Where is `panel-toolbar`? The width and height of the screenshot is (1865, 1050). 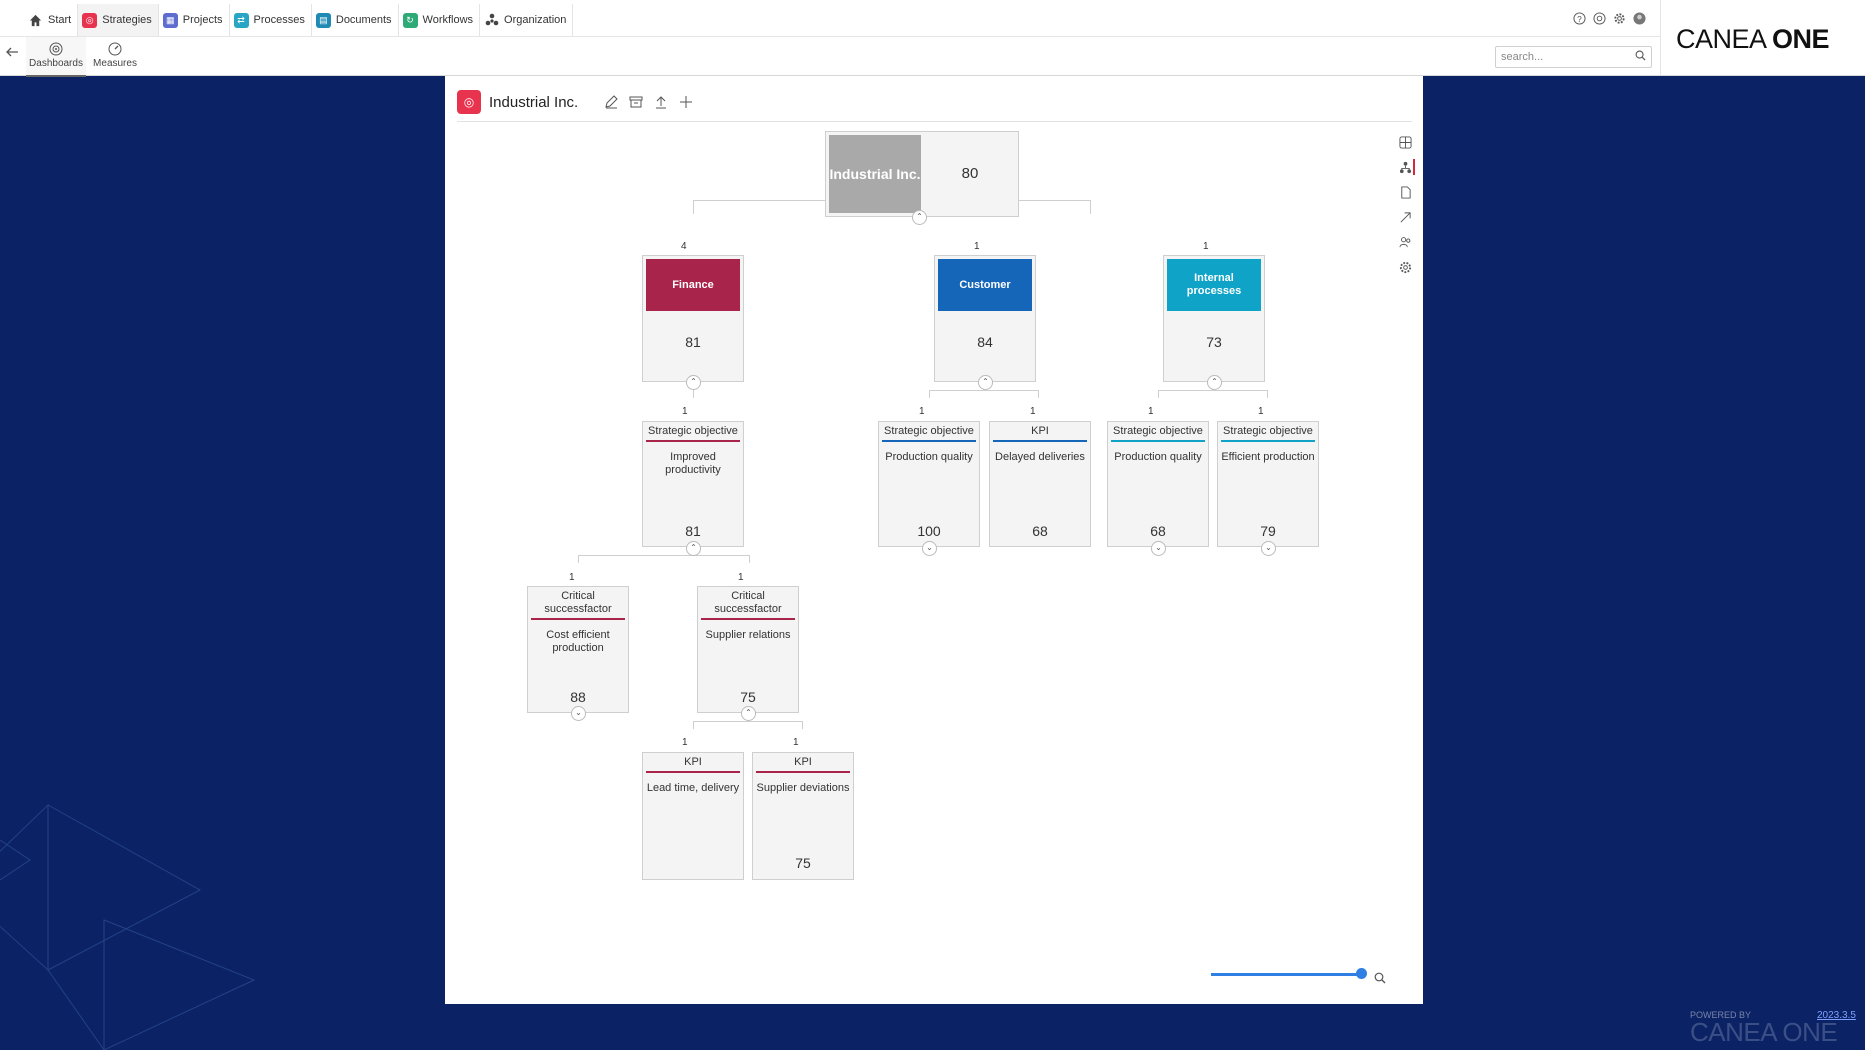 panel-toolbar is located at coordinates (648, 102).